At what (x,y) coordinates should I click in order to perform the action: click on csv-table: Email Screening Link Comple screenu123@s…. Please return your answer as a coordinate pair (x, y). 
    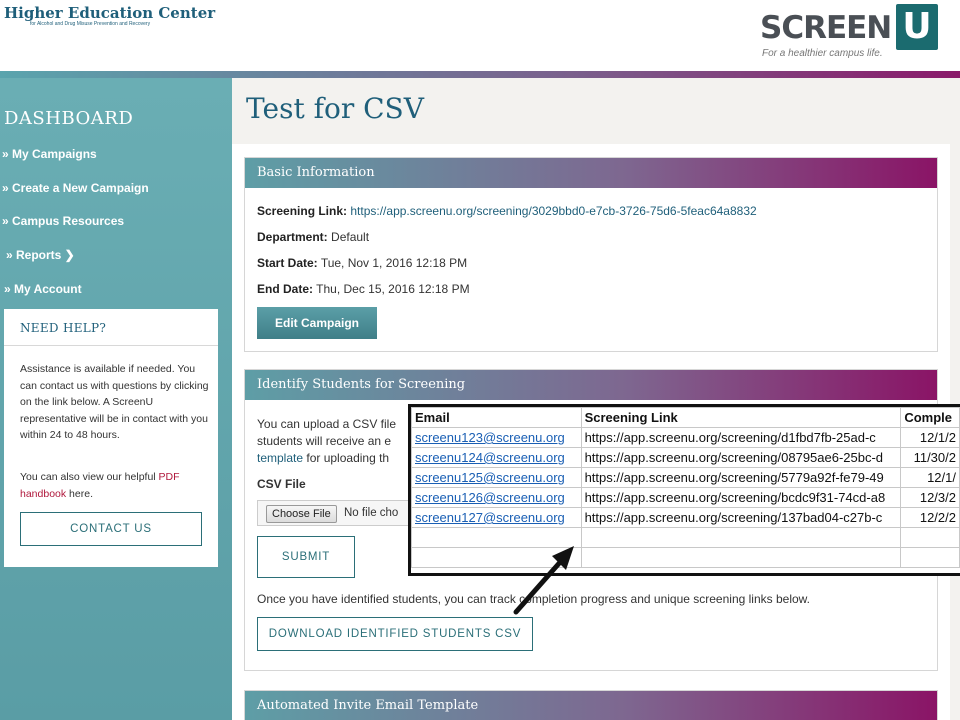
    Looking at the image, I should click on (685, 487).